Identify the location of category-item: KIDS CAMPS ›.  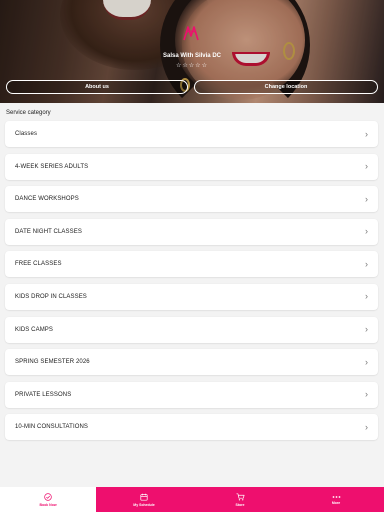
(191, 329).